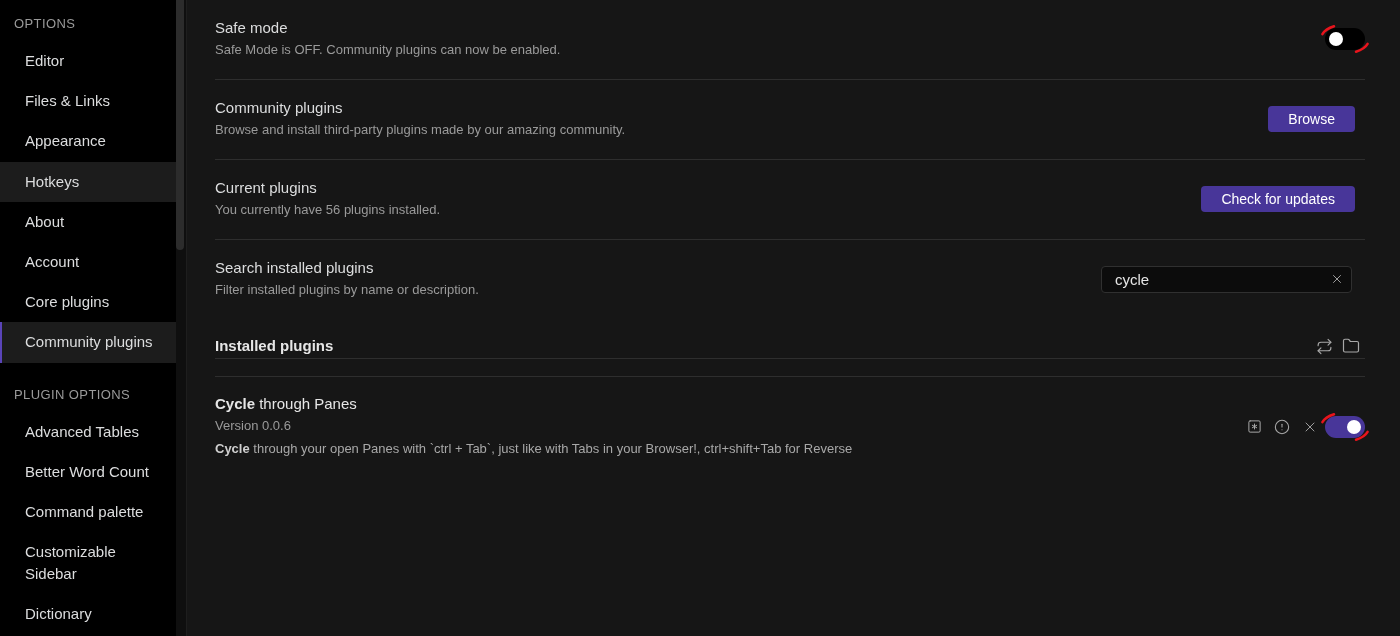  I want to click on setting-description: You currently have 56 plugins installed., so click(328, 210).